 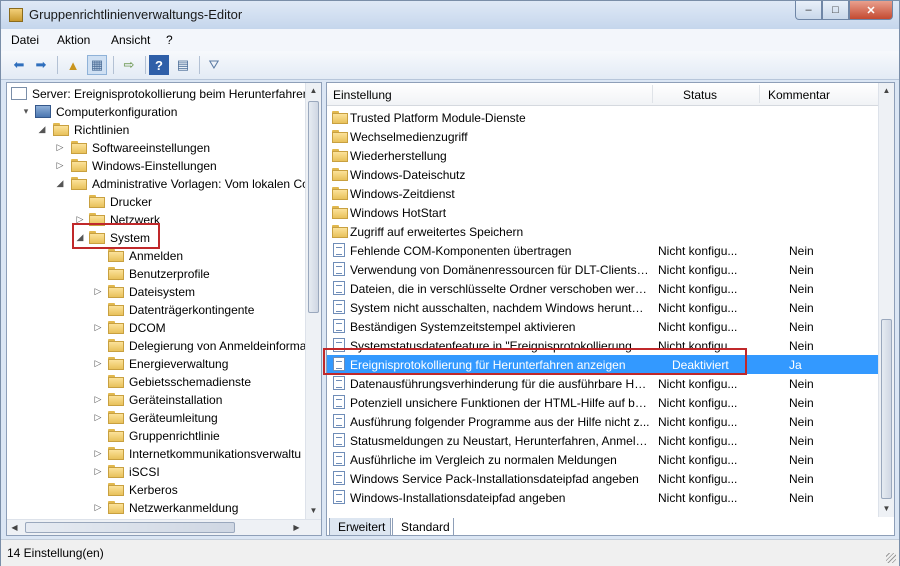 What do you see at coordinates (156, 112) in the screenshot?
I see `tree-item: ▾ Computerkonfiguration` at bounding box center [156, 112].